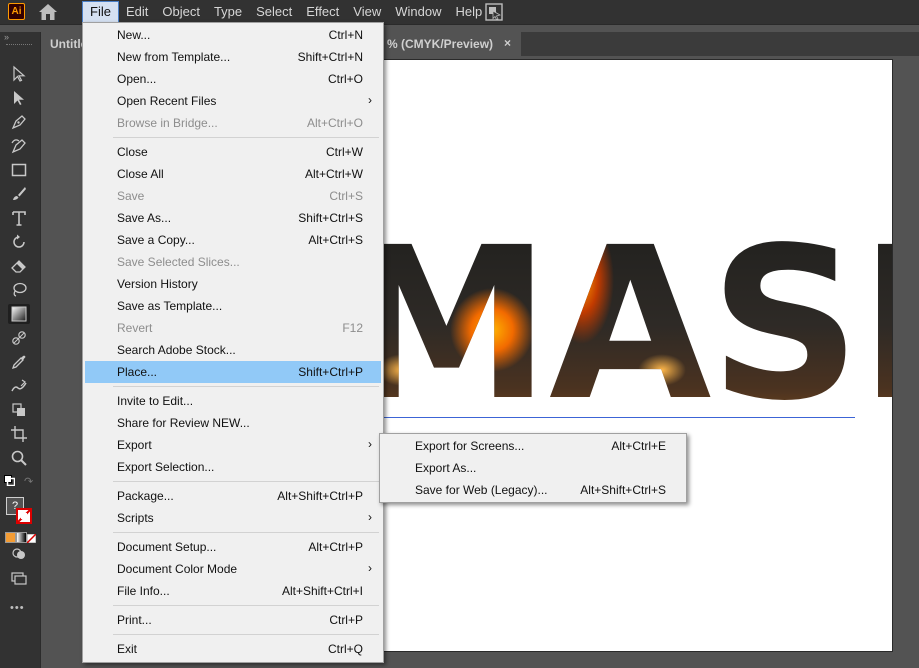  Describe the element at coordinates (19, 266) in the screenshot. I see `eraser-tool-icon` at that location.